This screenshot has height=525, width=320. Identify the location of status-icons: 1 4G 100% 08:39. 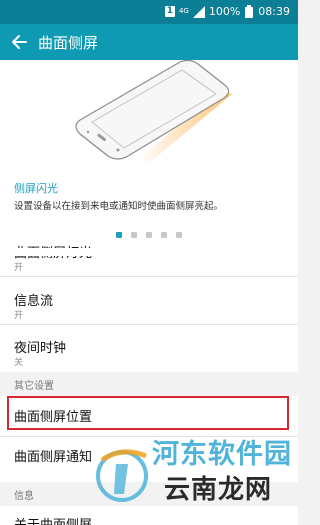
(227, 11).